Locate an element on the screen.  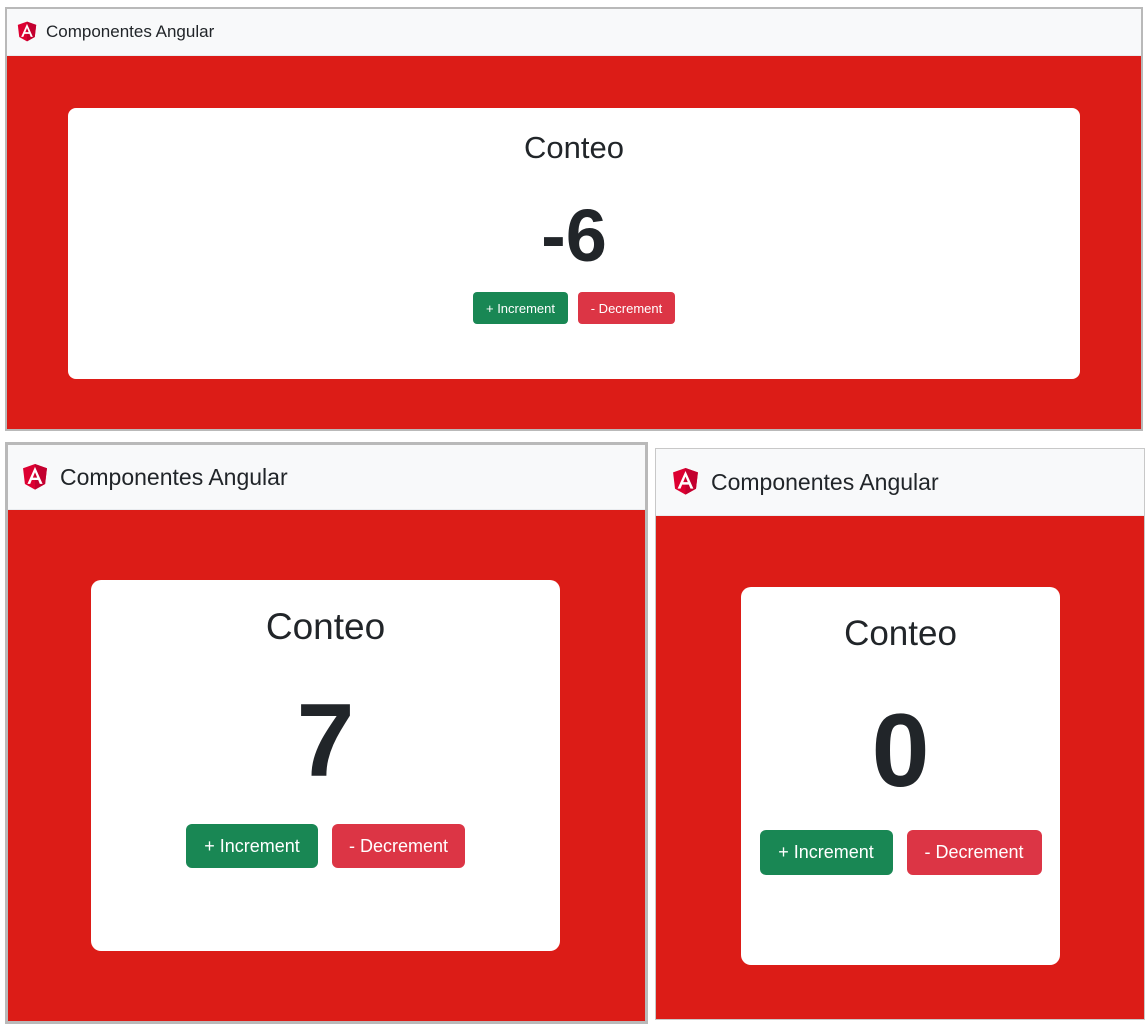
counter-card: Conteo 0 + Increment - Decrement is located at coordinates (900, 776).